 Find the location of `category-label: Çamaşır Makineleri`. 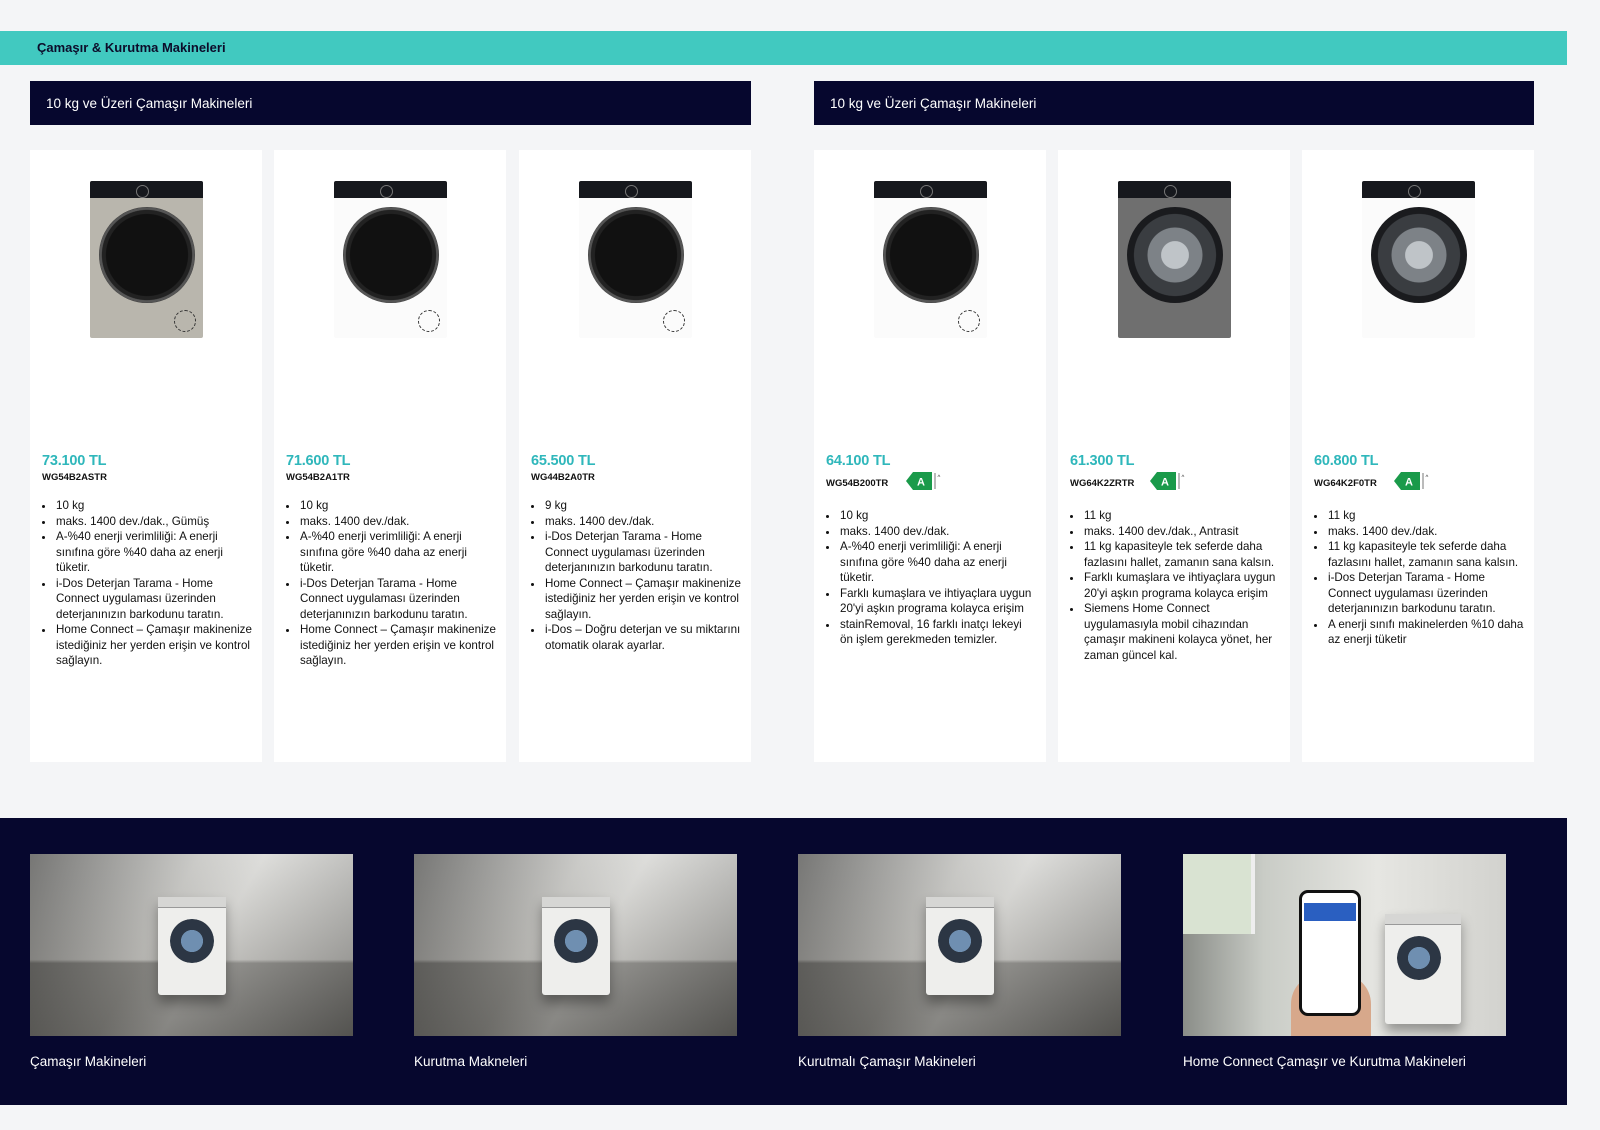

category-label: Çamaşır Makineleri is located at coordinates (191, 1061).